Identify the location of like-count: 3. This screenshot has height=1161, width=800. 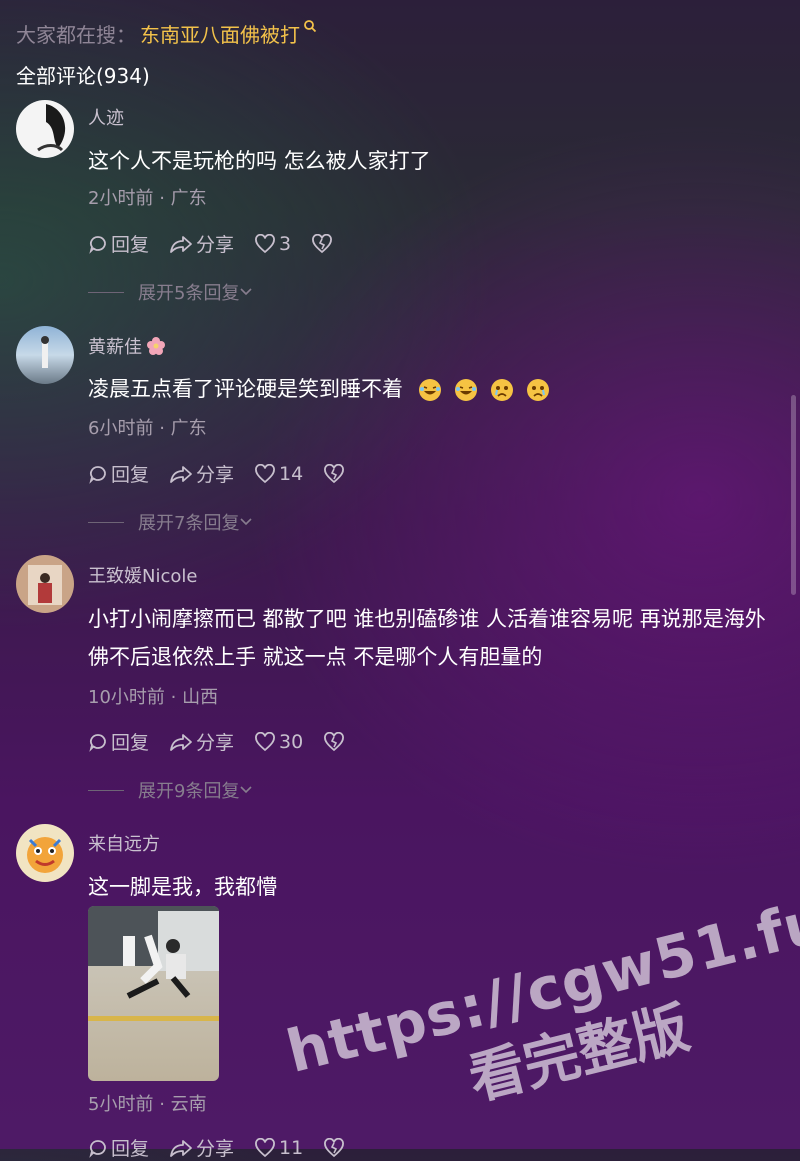
(285, 243).